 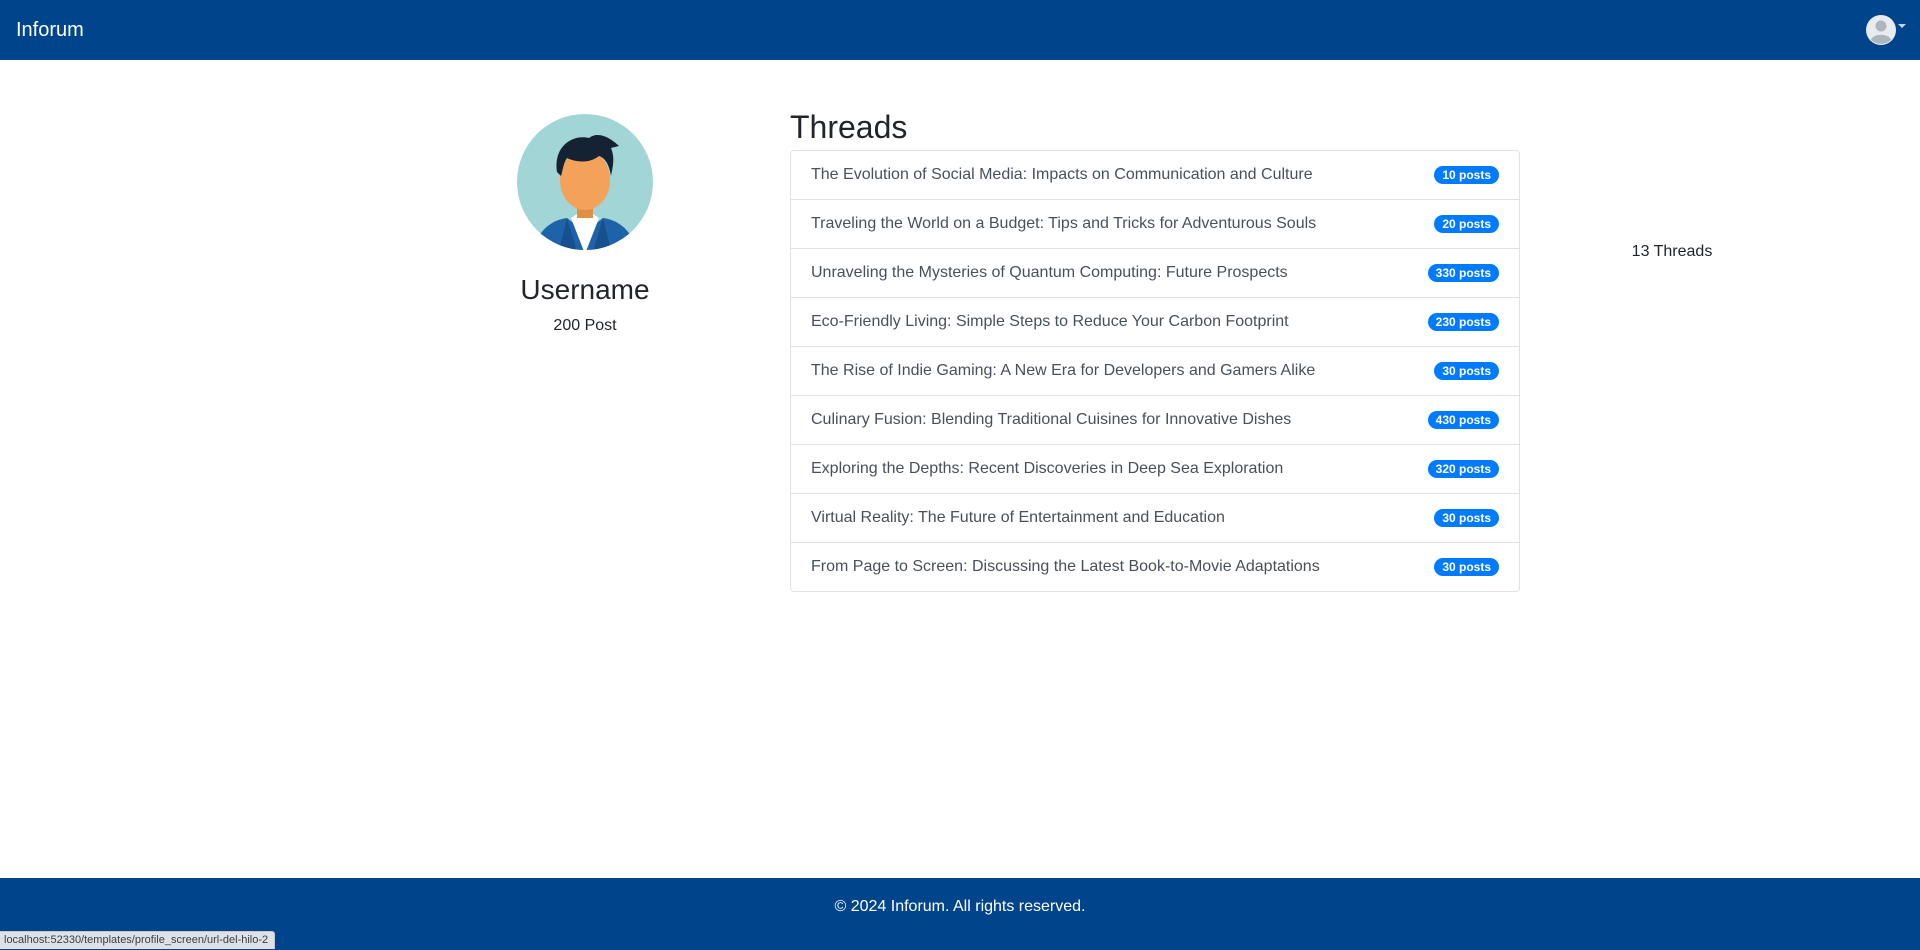 What do you see at coordinates (960, 30) in the screenshot?
I see `top-navbar: Inforum` at bounding box center [960, 30].